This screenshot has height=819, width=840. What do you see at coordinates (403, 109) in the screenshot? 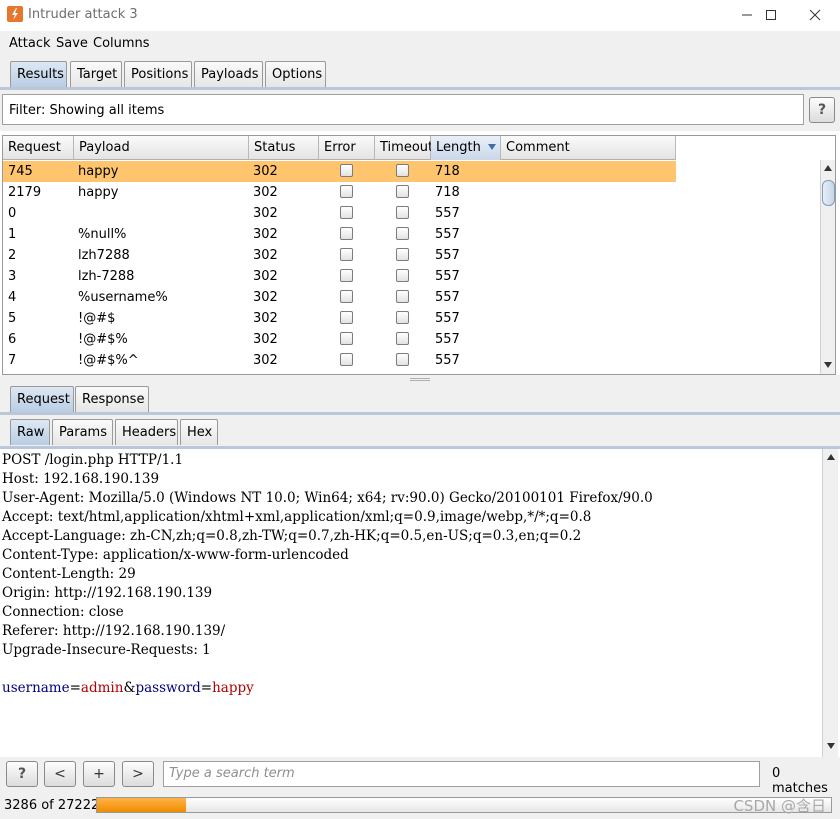
I see `filter-bar: Filter: Showing all items` at bounding box center [403, 109].